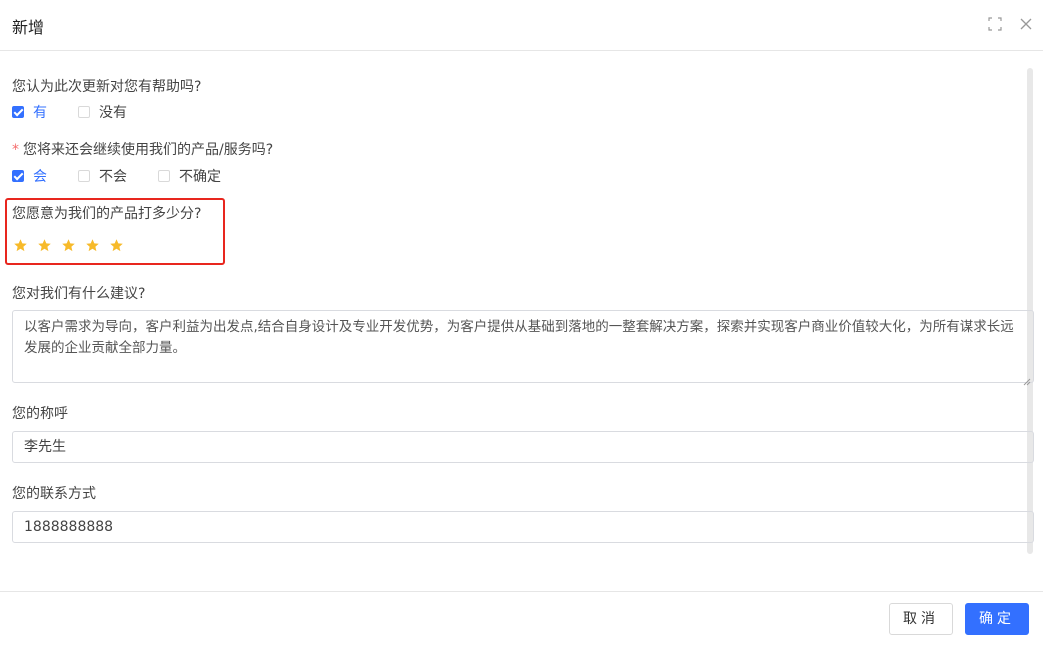  I want to click on question-helpful-label: 您认为此次更新对您有帮助吗?, so click(107, 87).